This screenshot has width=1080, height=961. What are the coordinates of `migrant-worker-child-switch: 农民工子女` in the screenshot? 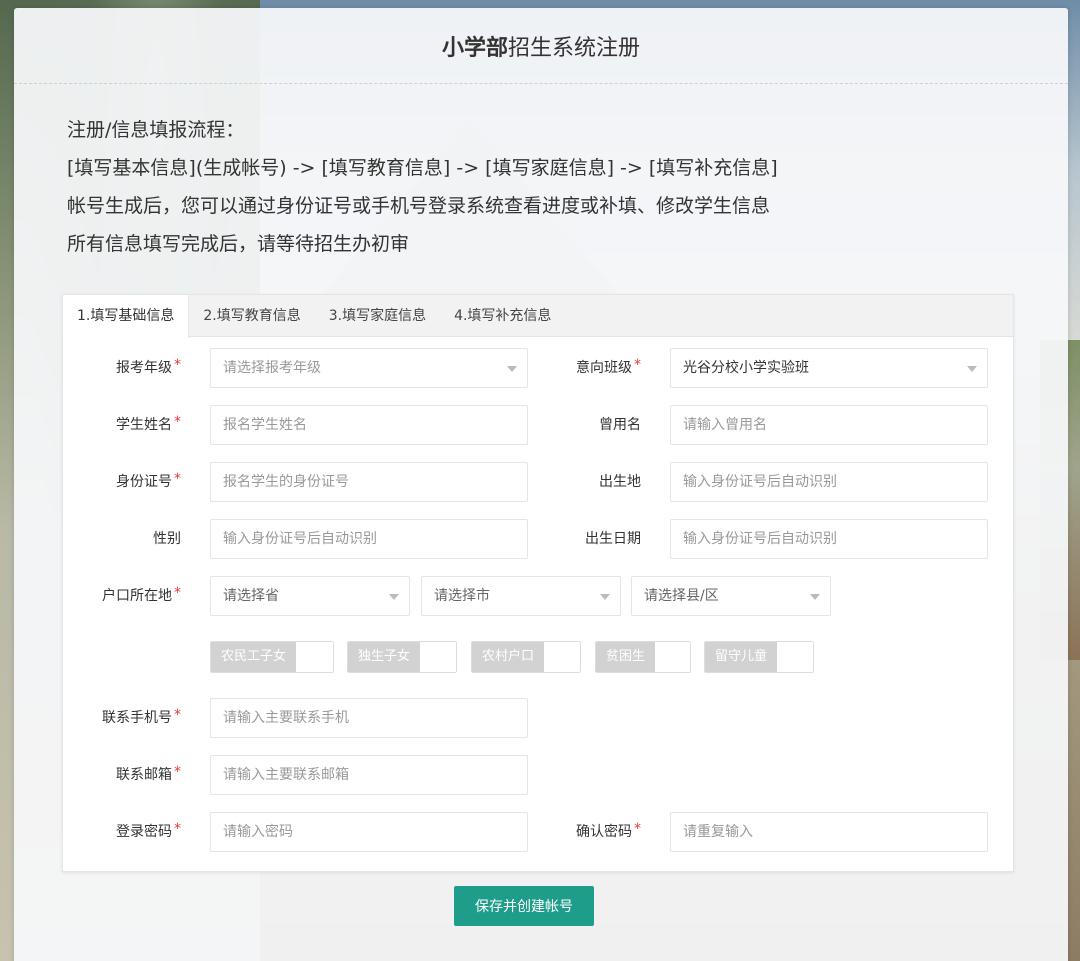 It's located at (272, 657).